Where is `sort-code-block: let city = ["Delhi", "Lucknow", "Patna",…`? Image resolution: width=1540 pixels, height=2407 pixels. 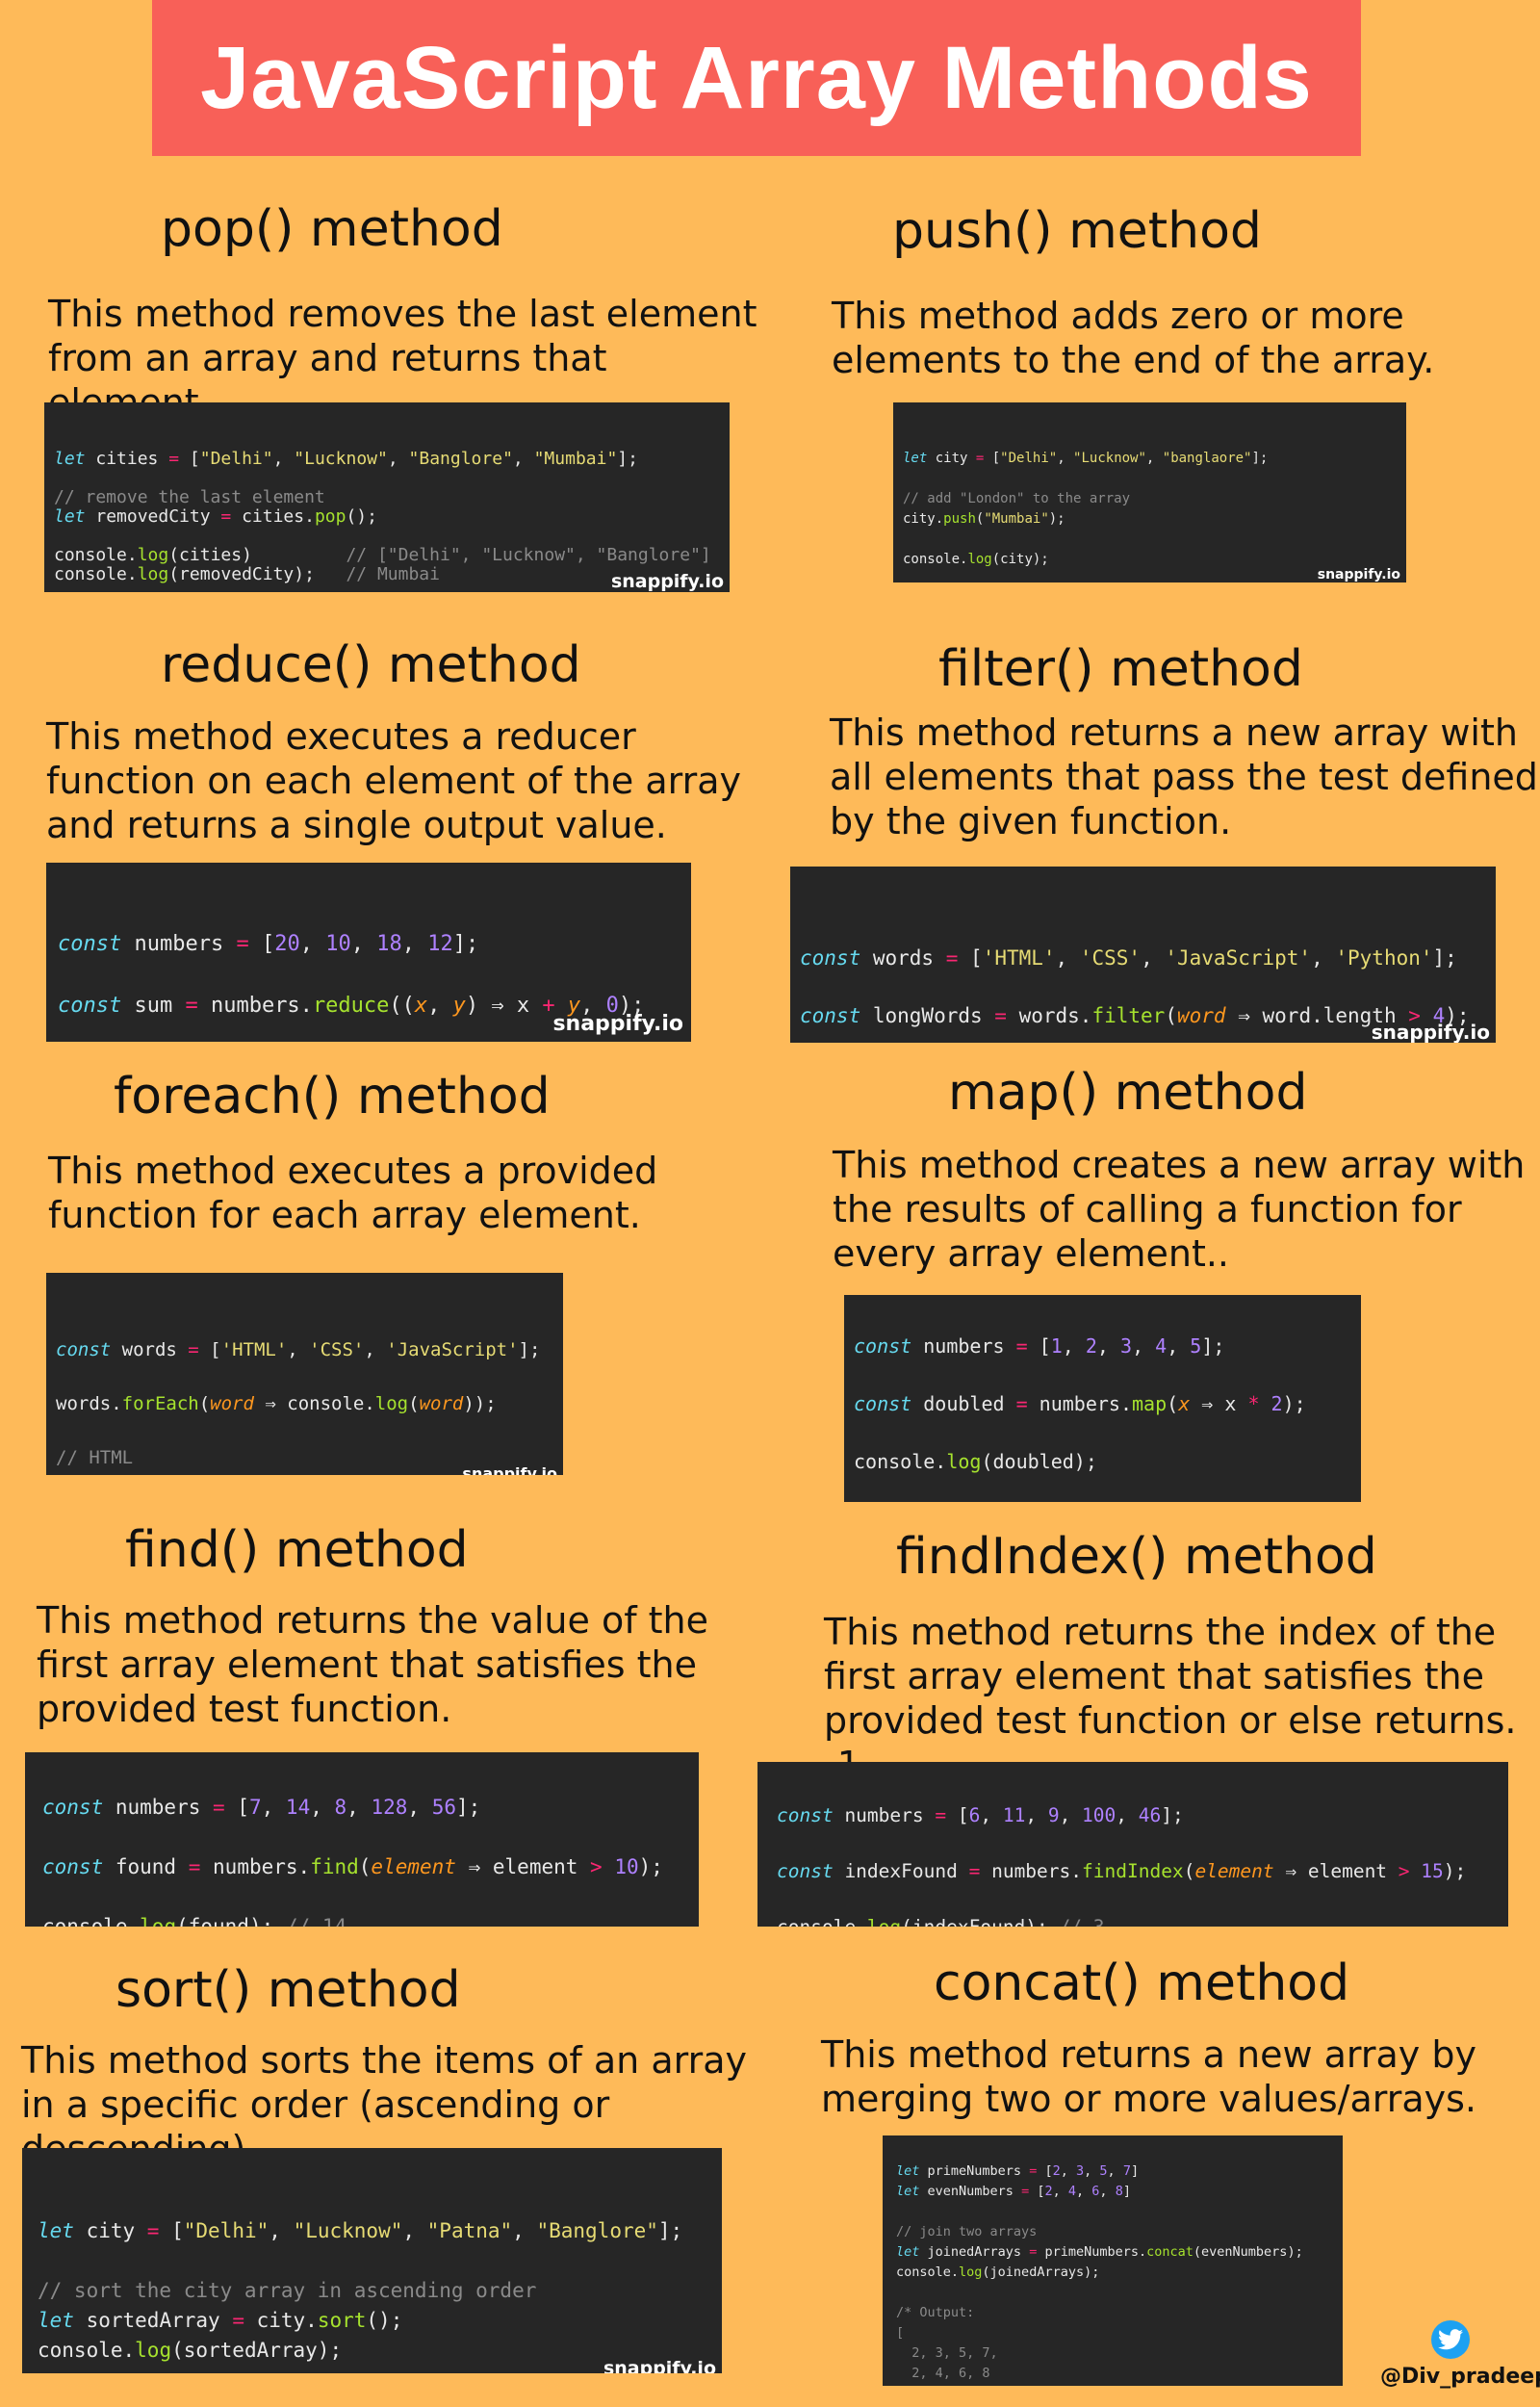 sort-code-block: let city = ["Delhi", "Lucknow", "Patna",… is located at coordinates (372, 2260).